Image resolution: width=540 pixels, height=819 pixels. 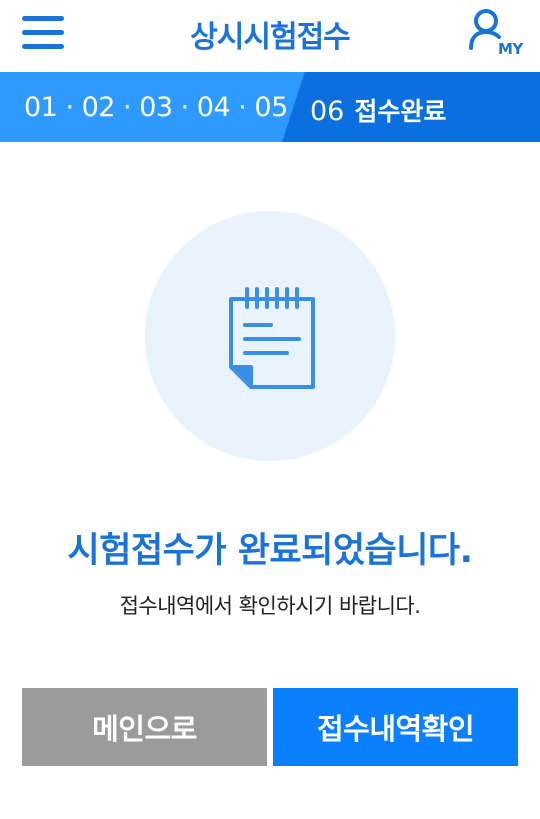 I want to click on my-page-button: MY, so click(x=497, y=33).